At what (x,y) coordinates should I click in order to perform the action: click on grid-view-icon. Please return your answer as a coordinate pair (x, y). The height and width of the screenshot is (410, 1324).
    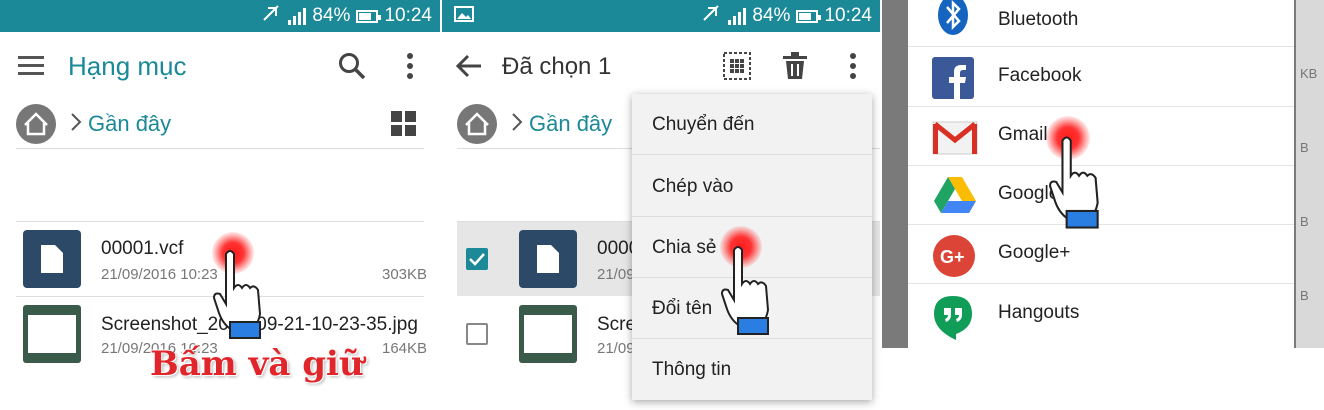
    Looking at the image, I should click on (404, 126).